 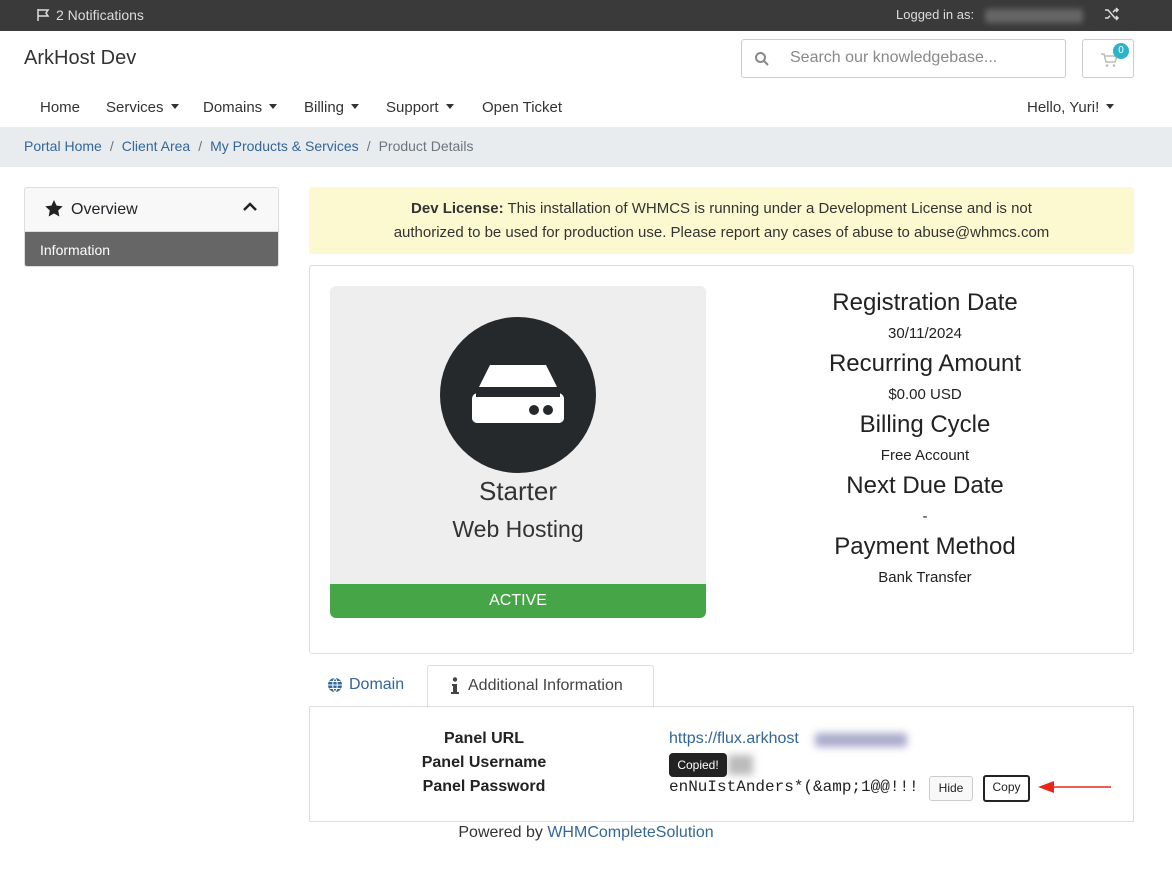 What do you see at coordinates (721, 686) in the screenshot?
I see `product-tabs: Domain Additional Information` at bounding box center [721, 686].